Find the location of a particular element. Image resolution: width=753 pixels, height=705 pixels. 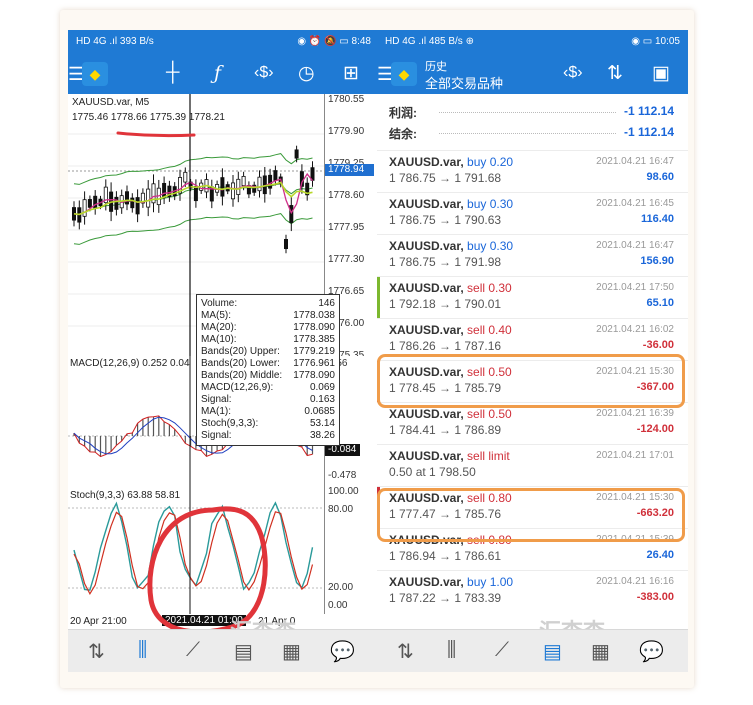

data-window-row: Signal: 0.163 is located at coordinates (268, 399).